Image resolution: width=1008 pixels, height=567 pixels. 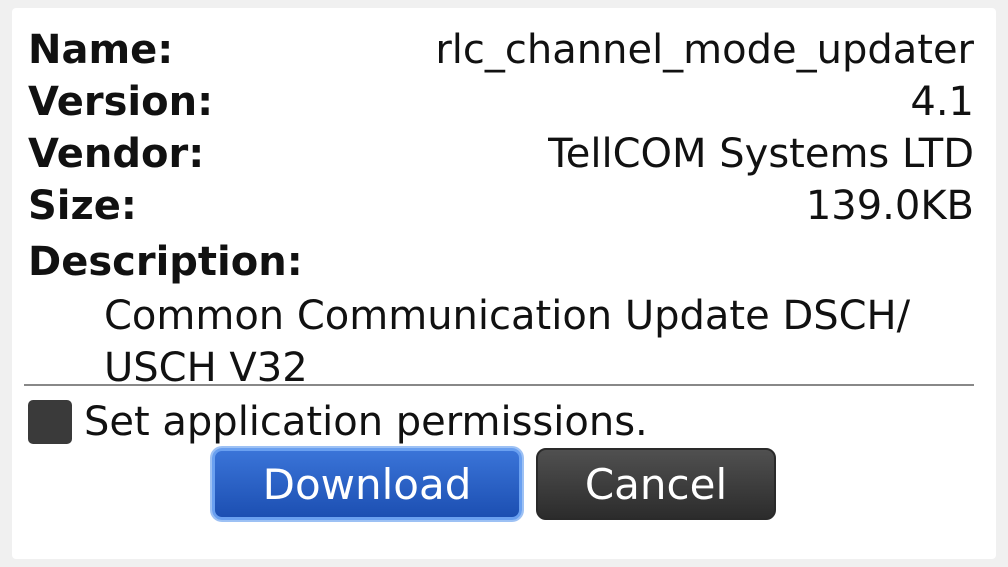 I want to click on version-value: 4.1, so click(x=942, y=102).